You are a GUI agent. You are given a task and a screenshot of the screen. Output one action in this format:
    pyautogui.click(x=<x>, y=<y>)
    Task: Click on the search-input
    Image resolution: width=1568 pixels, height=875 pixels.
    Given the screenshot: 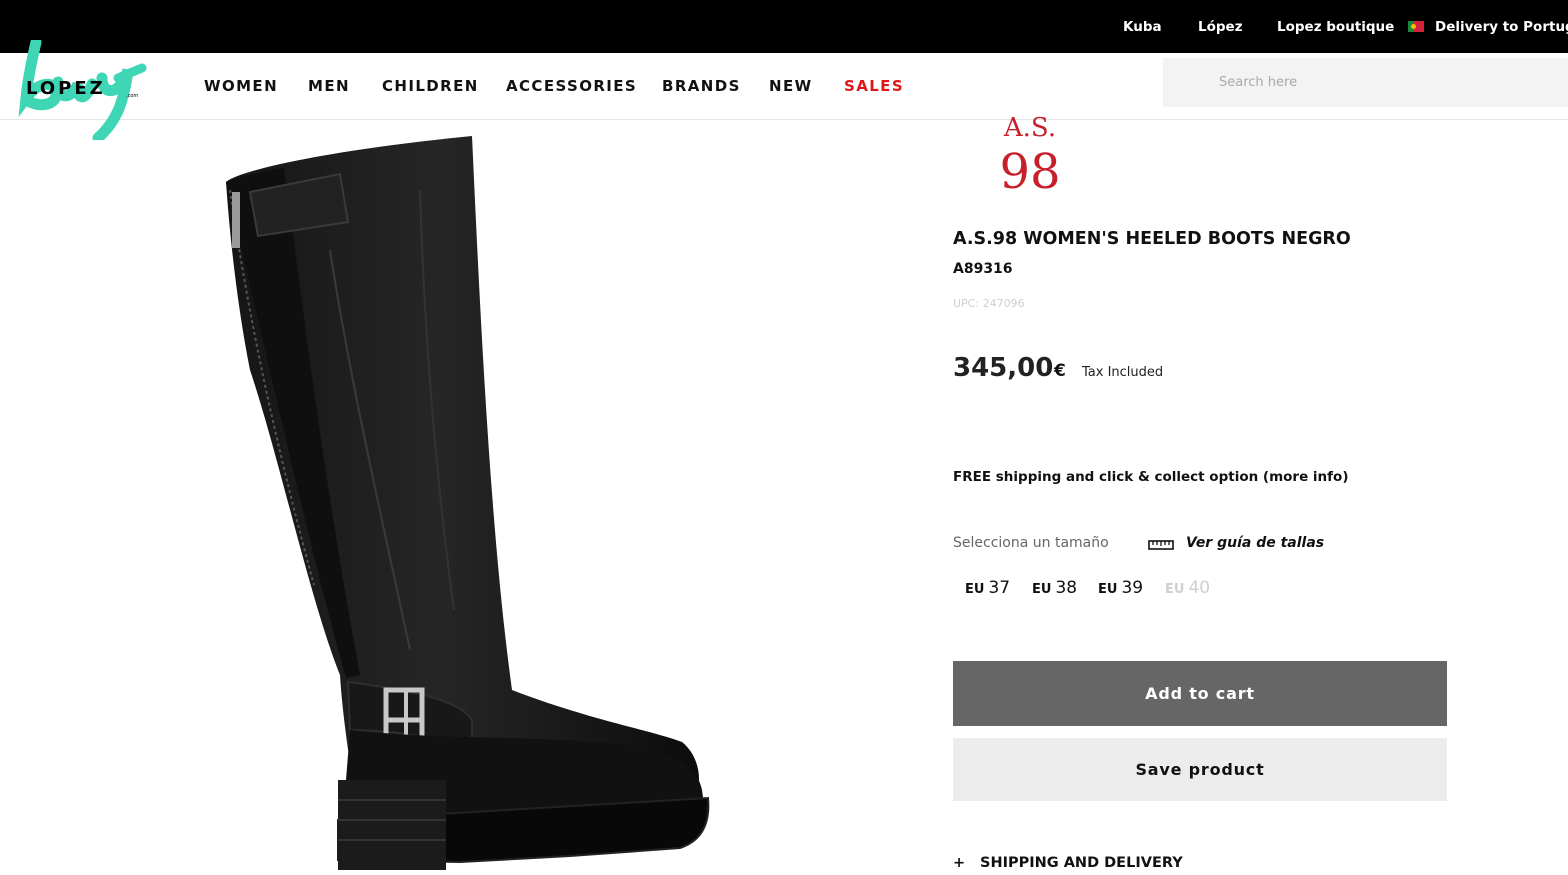 What is the action you would take?
    pyautogui.click(x=1365, y=82)
    